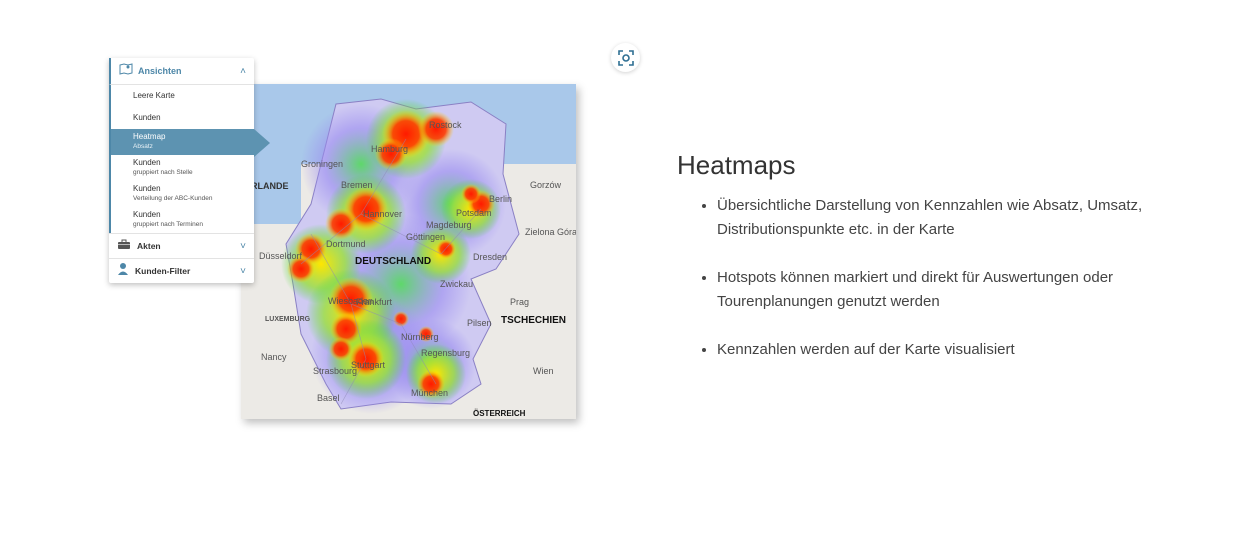  I want to click on map-label: Hamburg, so click(390, 149).